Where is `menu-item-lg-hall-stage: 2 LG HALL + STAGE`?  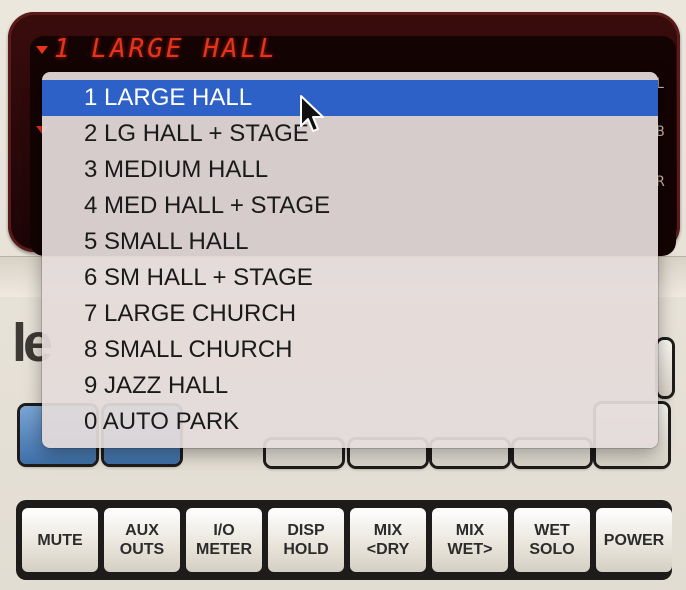
menu-item-lg-hall-stage: 2 LG HALL + STAGE is located at coordinates (350, 134).